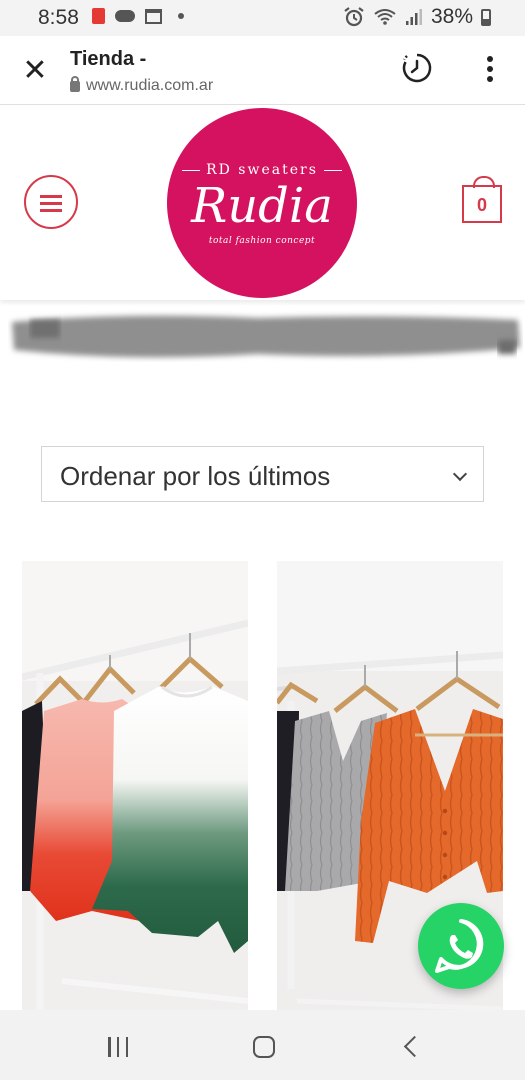 The height and width of the screenshot is (1080, 525). I want to click on url-bar: www.rudia.com.ar, so click(142, 85).